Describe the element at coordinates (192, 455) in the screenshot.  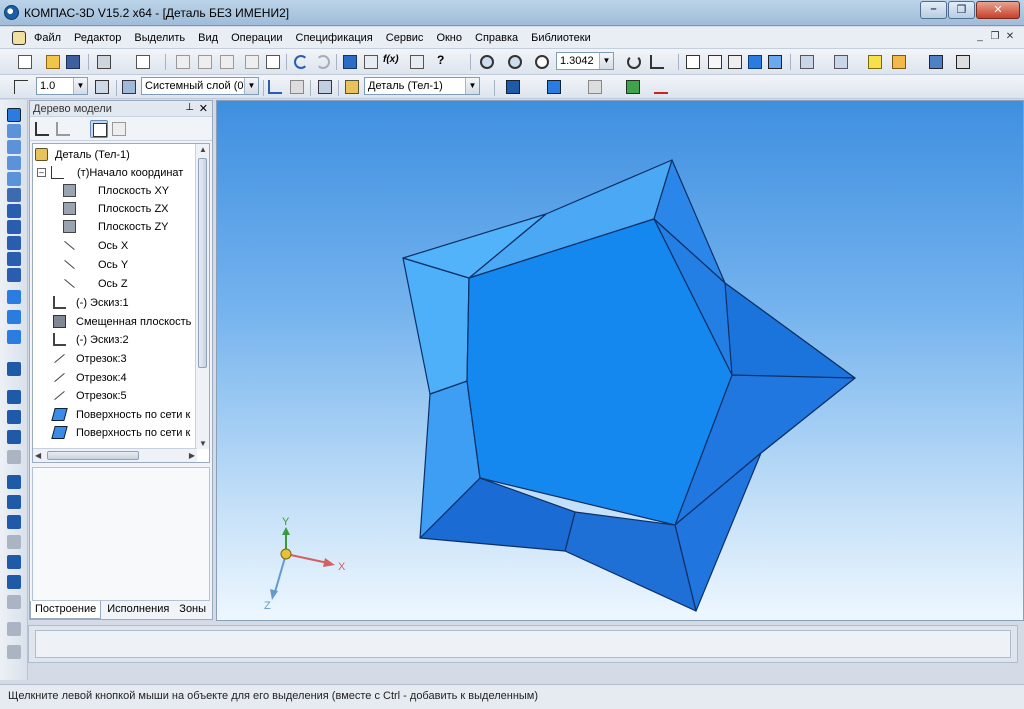
I see `scroll-right-icon: ▶` at that location.